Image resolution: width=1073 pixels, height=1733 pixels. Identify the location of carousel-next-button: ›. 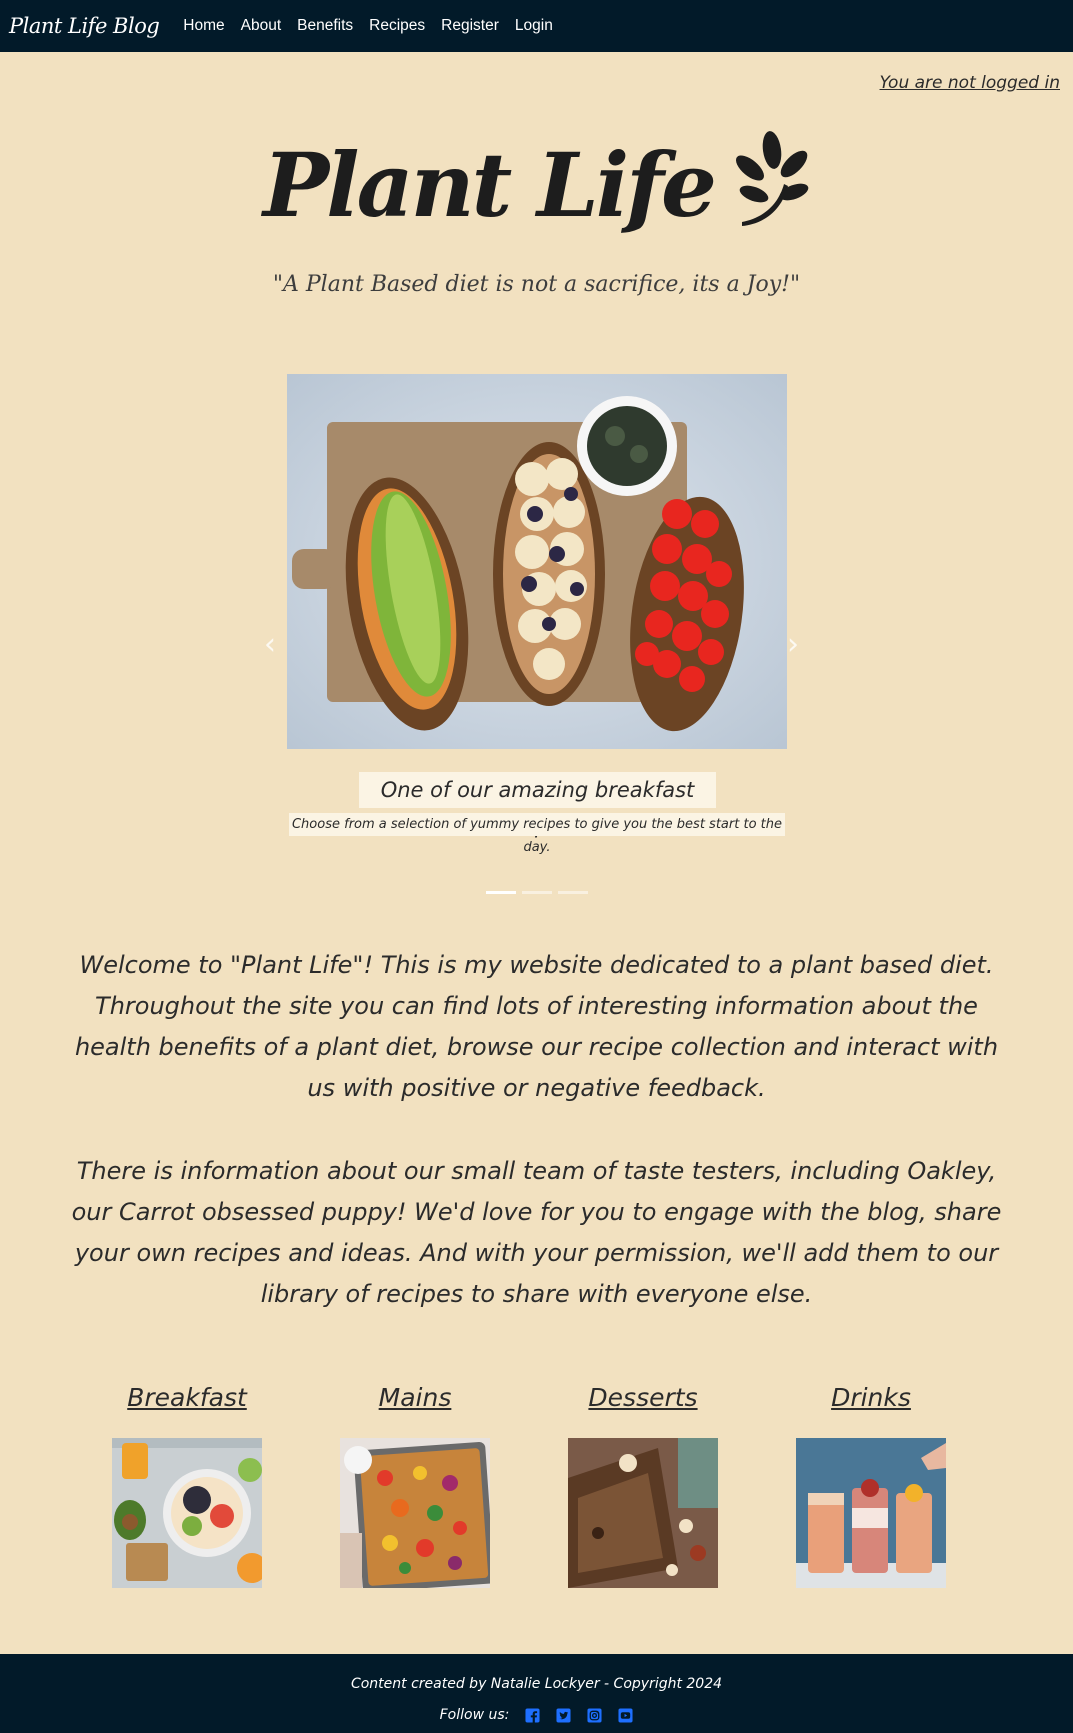
(798, 645).